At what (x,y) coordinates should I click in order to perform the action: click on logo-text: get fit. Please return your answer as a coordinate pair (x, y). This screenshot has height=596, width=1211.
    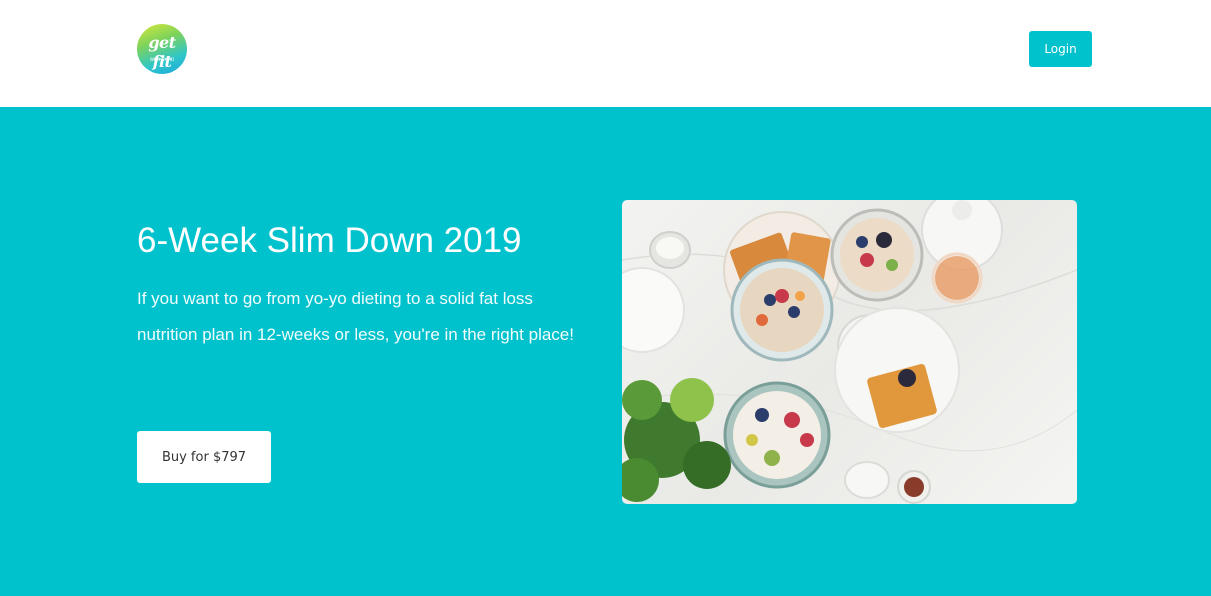
    Looking at the image, I should click on (162, 52).